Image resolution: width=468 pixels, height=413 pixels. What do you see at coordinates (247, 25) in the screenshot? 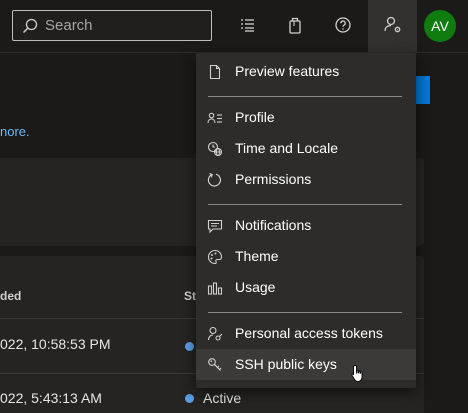
I see `work-items-icon` at bounding box center [247, 25].